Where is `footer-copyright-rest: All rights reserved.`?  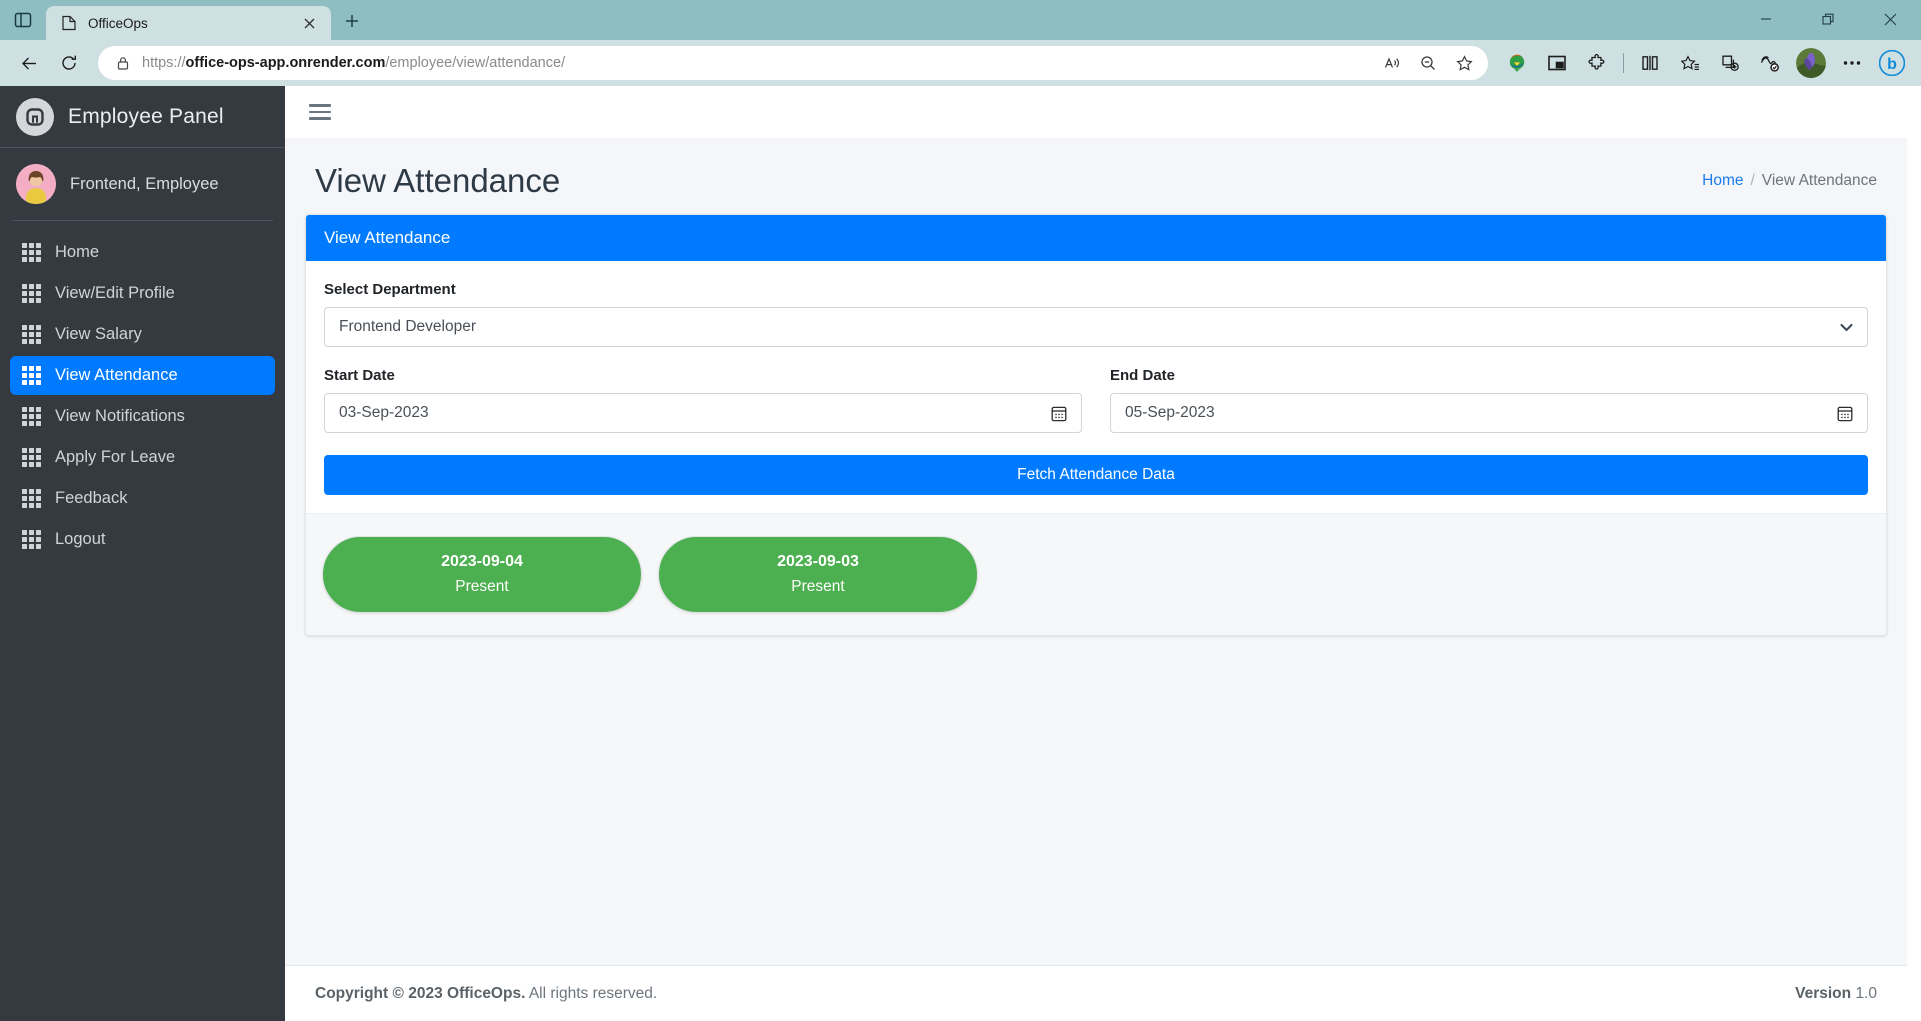
footer-copyright-rest: All rights reserved. is located at coordinates (593, 993).